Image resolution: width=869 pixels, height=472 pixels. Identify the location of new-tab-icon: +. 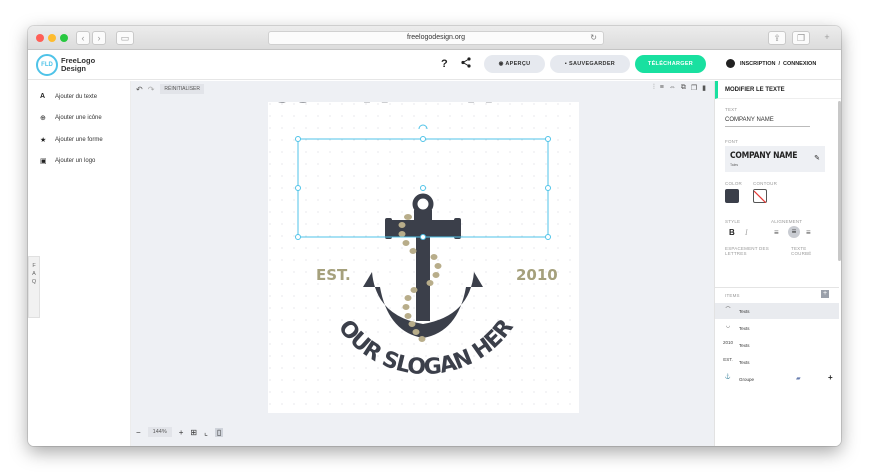
(827, 38).